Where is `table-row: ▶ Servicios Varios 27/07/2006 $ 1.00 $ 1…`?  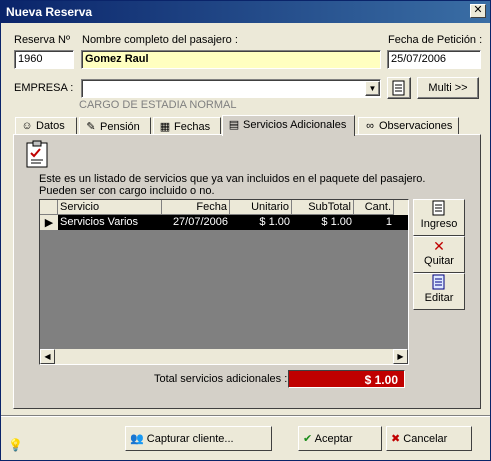 table-row: ▶ Servicios Varios 27/07/2006 $ 1.00 $ 1… is located at coordinates (224, 222).